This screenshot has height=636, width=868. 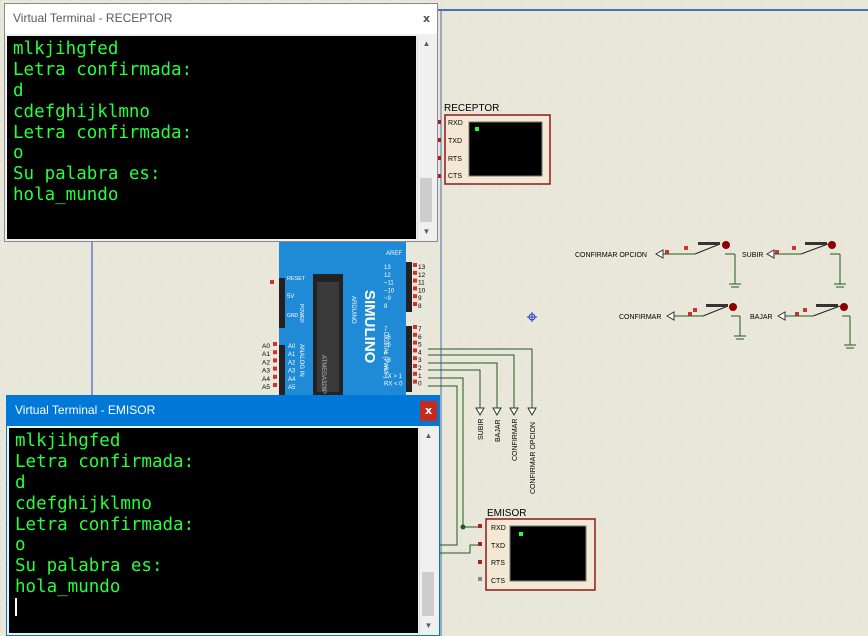 I want to click on analog-pin-label: A0, so click(x=292, y=347).